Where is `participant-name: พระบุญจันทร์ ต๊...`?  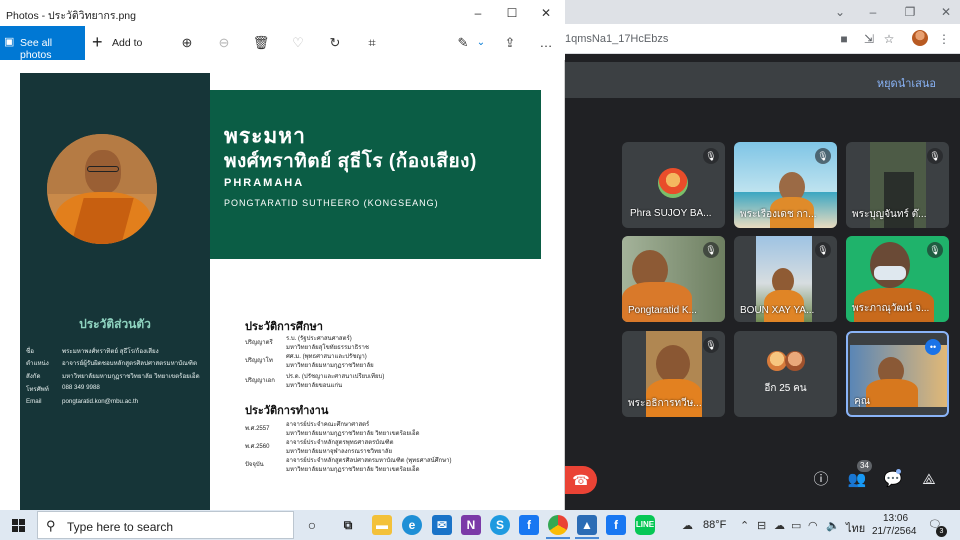
participant-name: พระบุญจันทร์ ต๊... is located at coordinates (889, 214).